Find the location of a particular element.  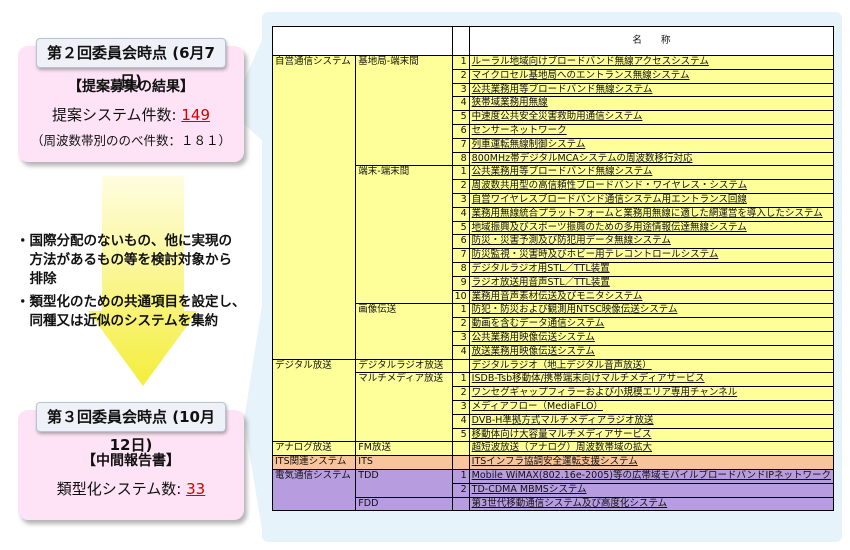

subcategory-cell: マルチメディア放送 is located at coordinates (404, 407).